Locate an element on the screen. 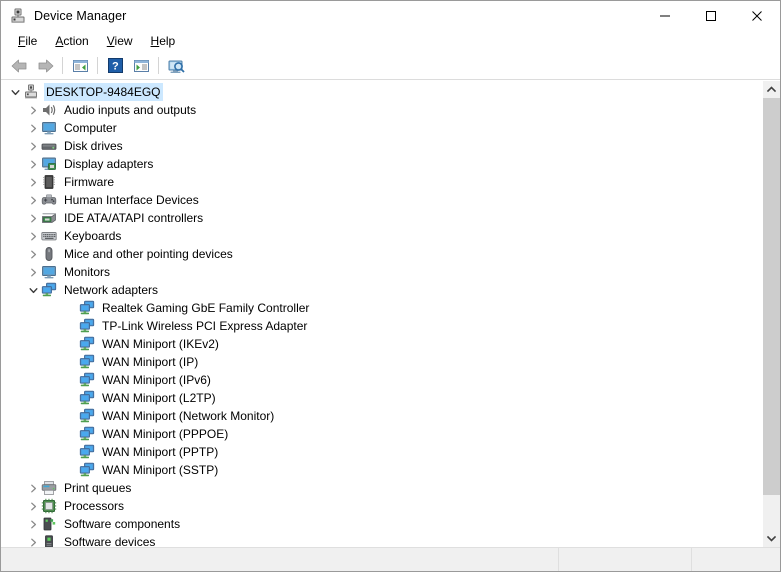 The width and height of the screenshot is (781, 572). scroll-down-icon is located at coordinates (771, 538).